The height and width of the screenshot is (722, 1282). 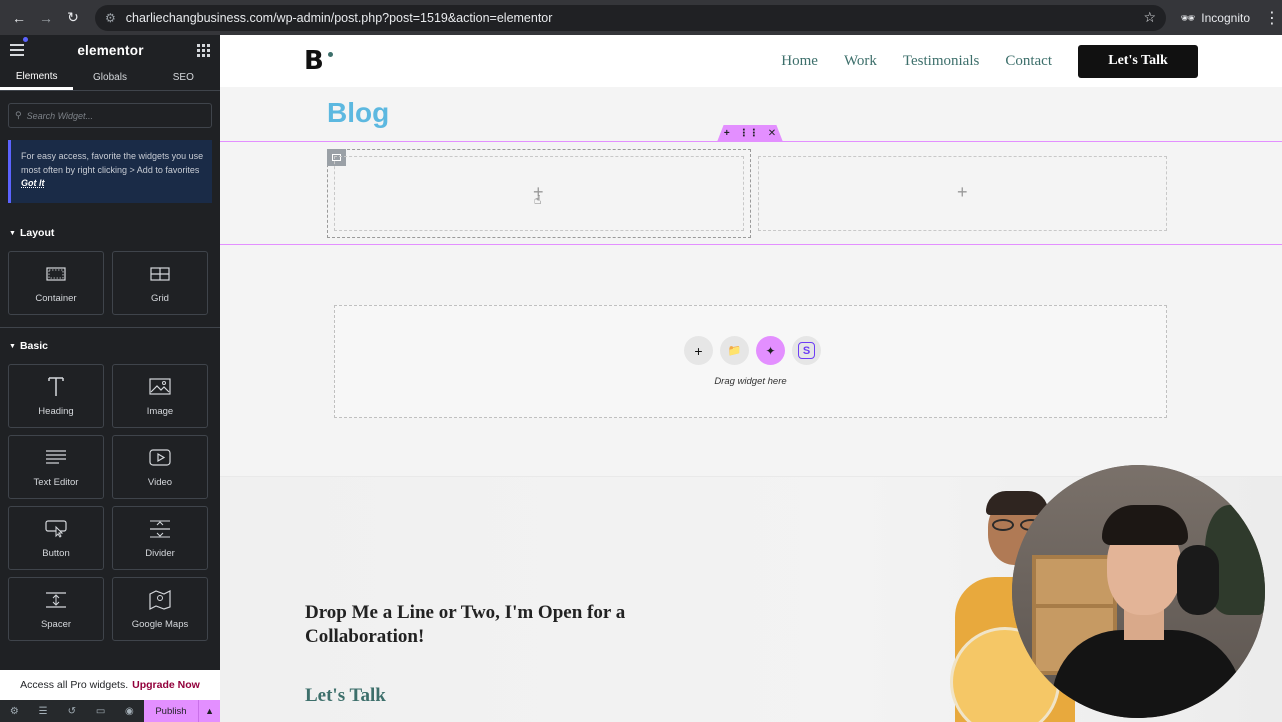 What do you see at coordinates (46, 18) in the screenshot?
I see `forward-icon: →` at bounding box center [46, 18].